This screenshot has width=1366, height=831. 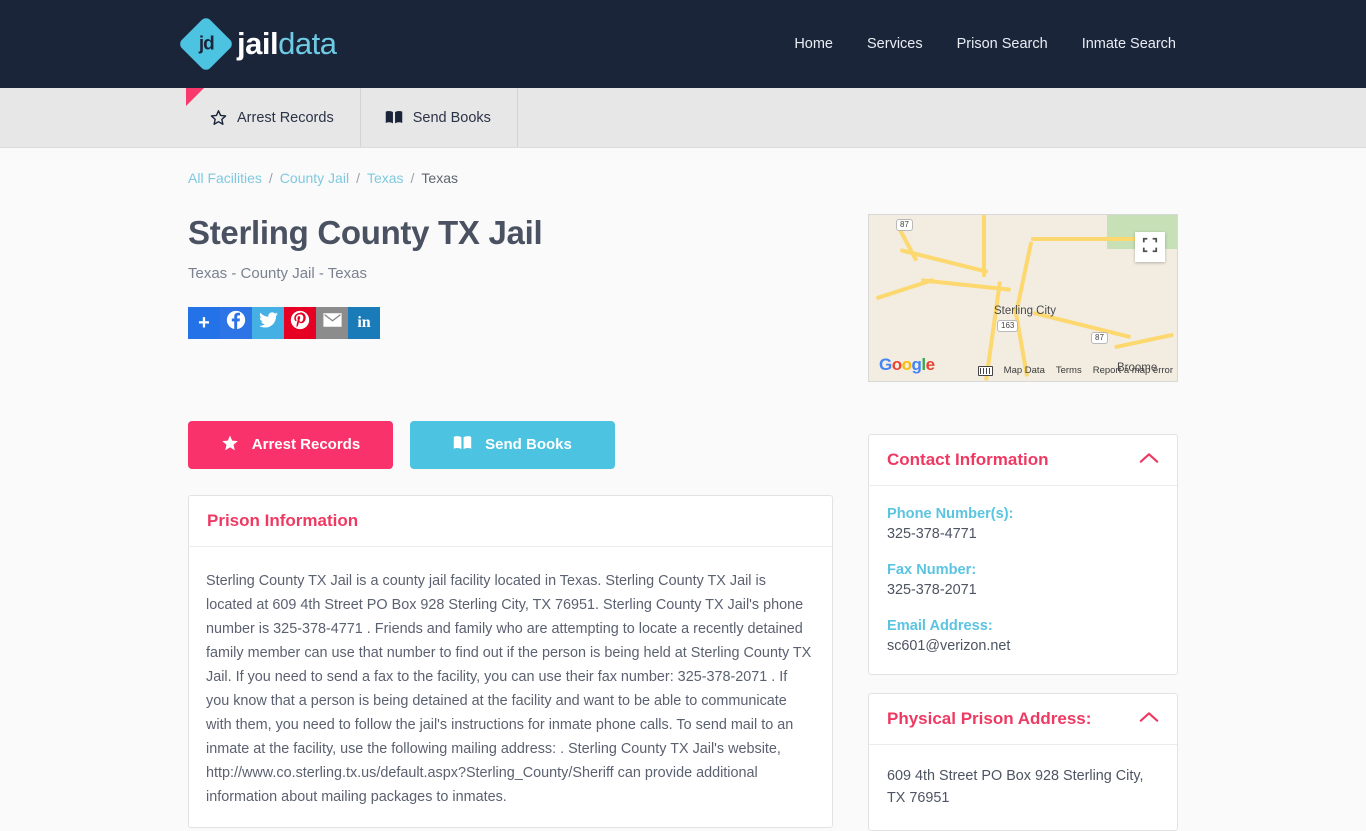 I want to click on tab-send-books: Send Books, so click(x=439, y=117).